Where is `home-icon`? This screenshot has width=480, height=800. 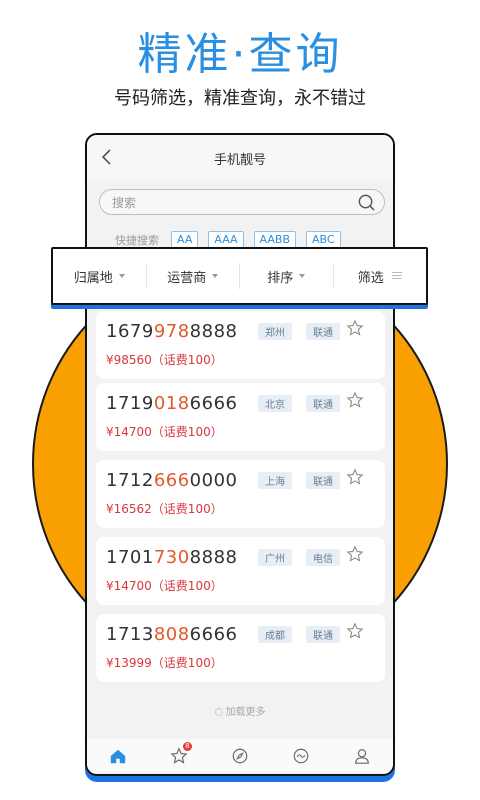
home-icon is located at coordinates (117, 756).